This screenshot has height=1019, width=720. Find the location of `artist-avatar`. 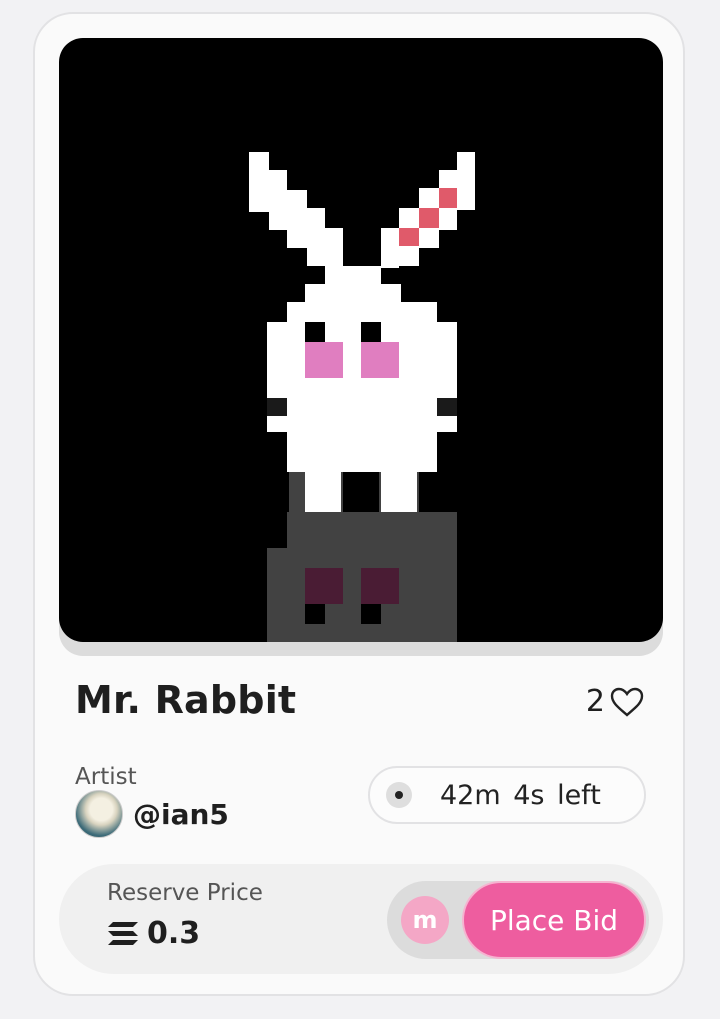

artist-avatar is located at coordinates (99, 814).